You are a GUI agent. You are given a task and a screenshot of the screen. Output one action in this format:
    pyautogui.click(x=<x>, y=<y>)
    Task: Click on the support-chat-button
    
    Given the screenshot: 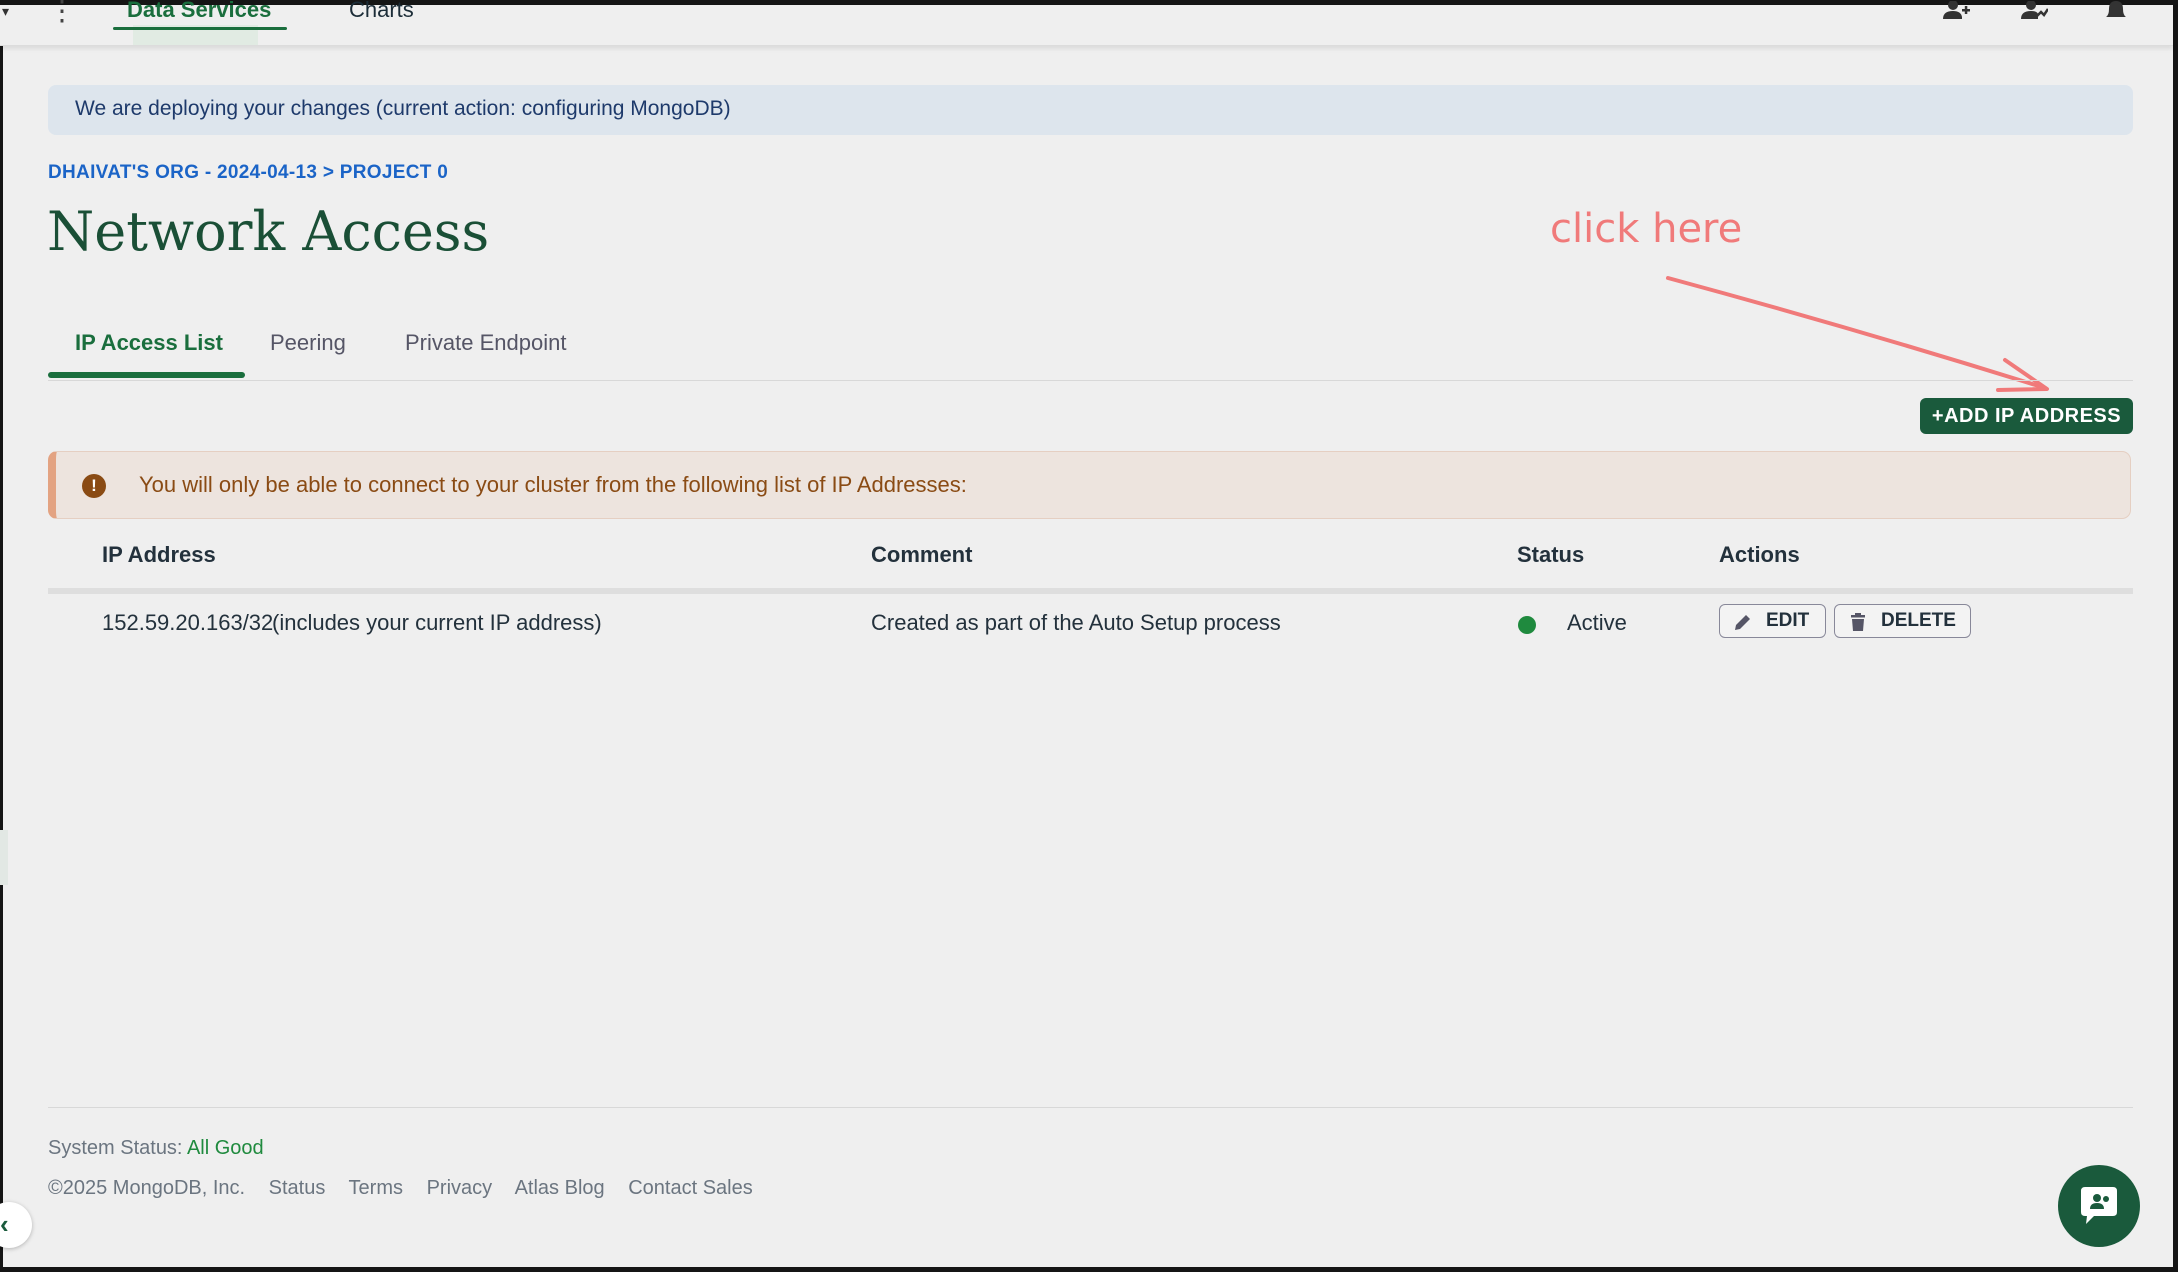 What is the action you would take?
    pyautogui.click(x=2099, y=1206)
    